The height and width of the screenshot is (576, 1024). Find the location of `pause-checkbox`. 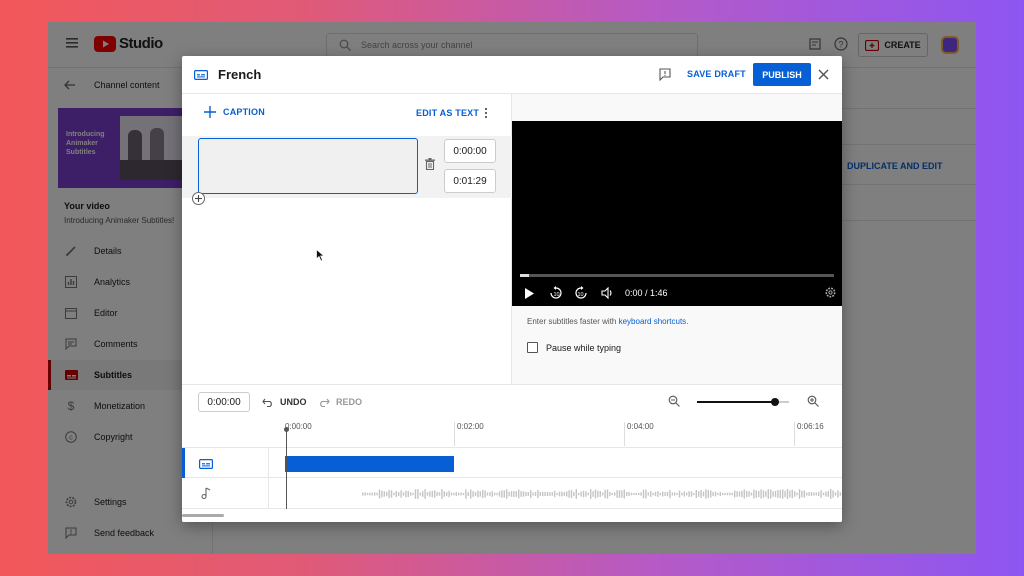

pause-checkbox is located at coordinates (532, 347).